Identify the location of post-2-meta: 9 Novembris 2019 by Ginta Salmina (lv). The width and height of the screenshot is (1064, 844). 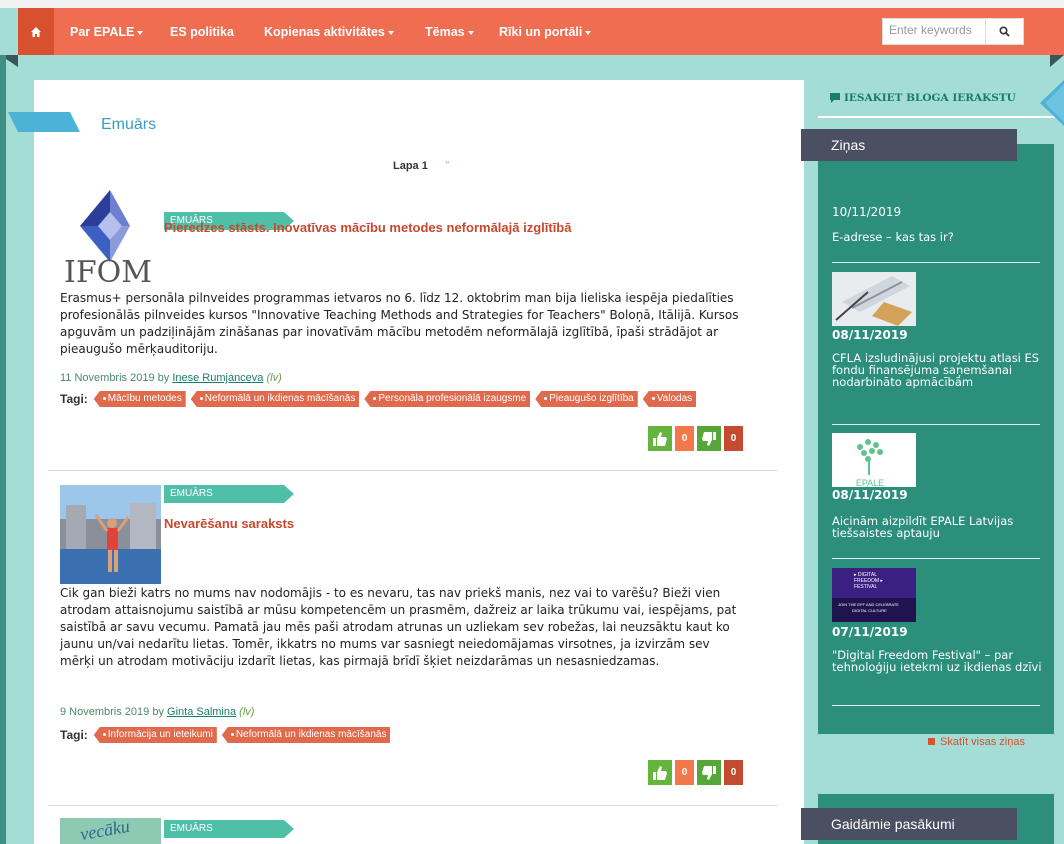
(157, 712).